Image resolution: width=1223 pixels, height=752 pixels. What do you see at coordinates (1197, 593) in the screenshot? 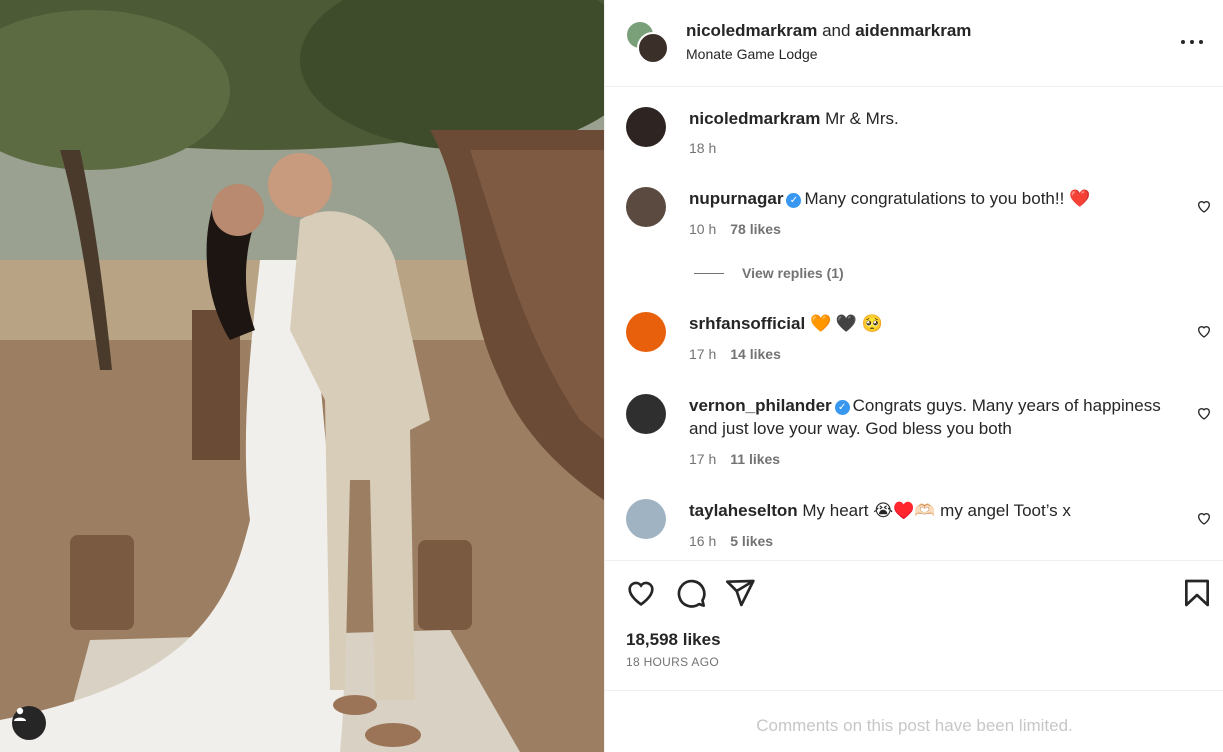
I see `bookmark-icon` at bounding box center [1197, 593].